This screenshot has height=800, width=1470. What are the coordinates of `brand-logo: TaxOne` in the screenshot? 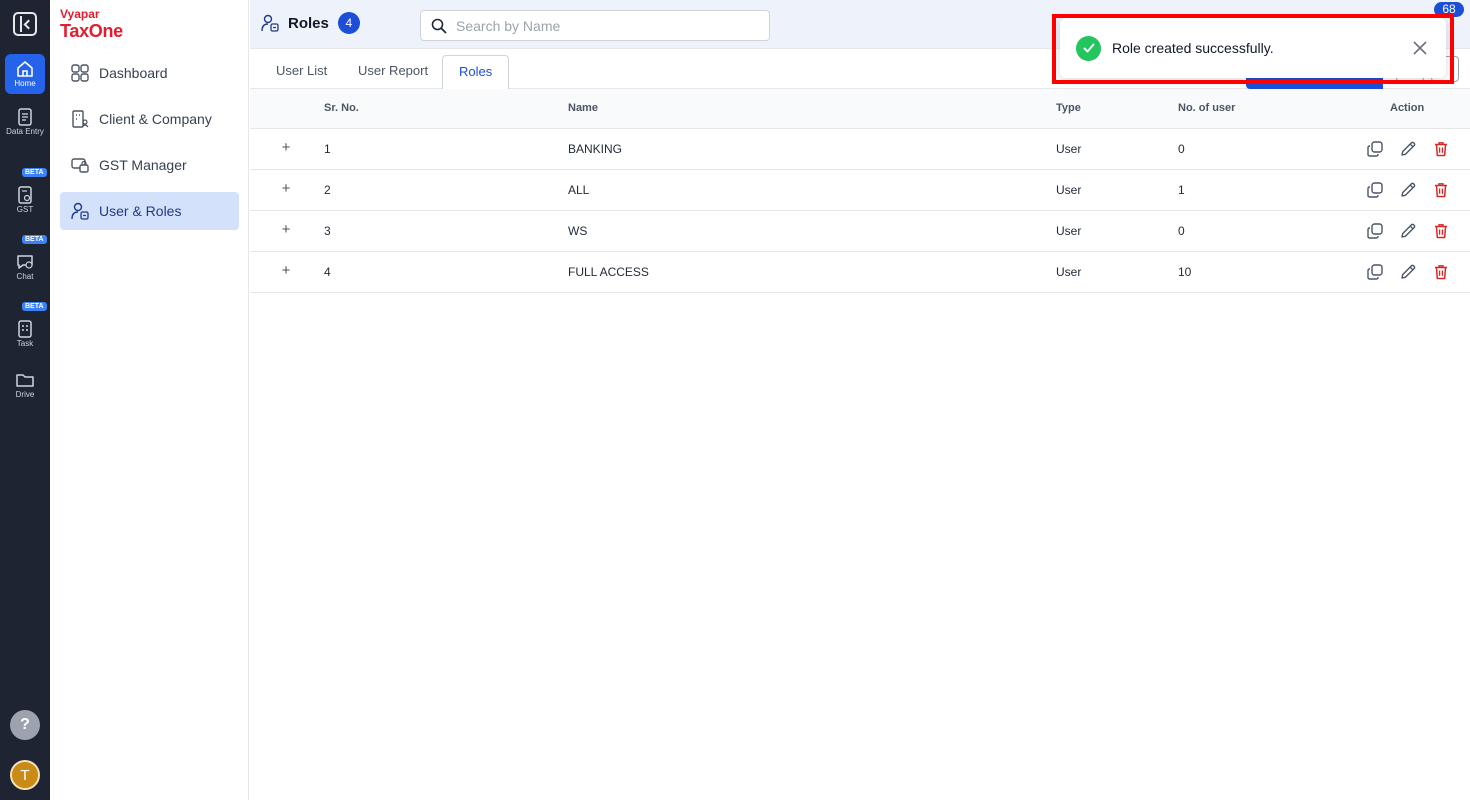 It's located at (91, 31).